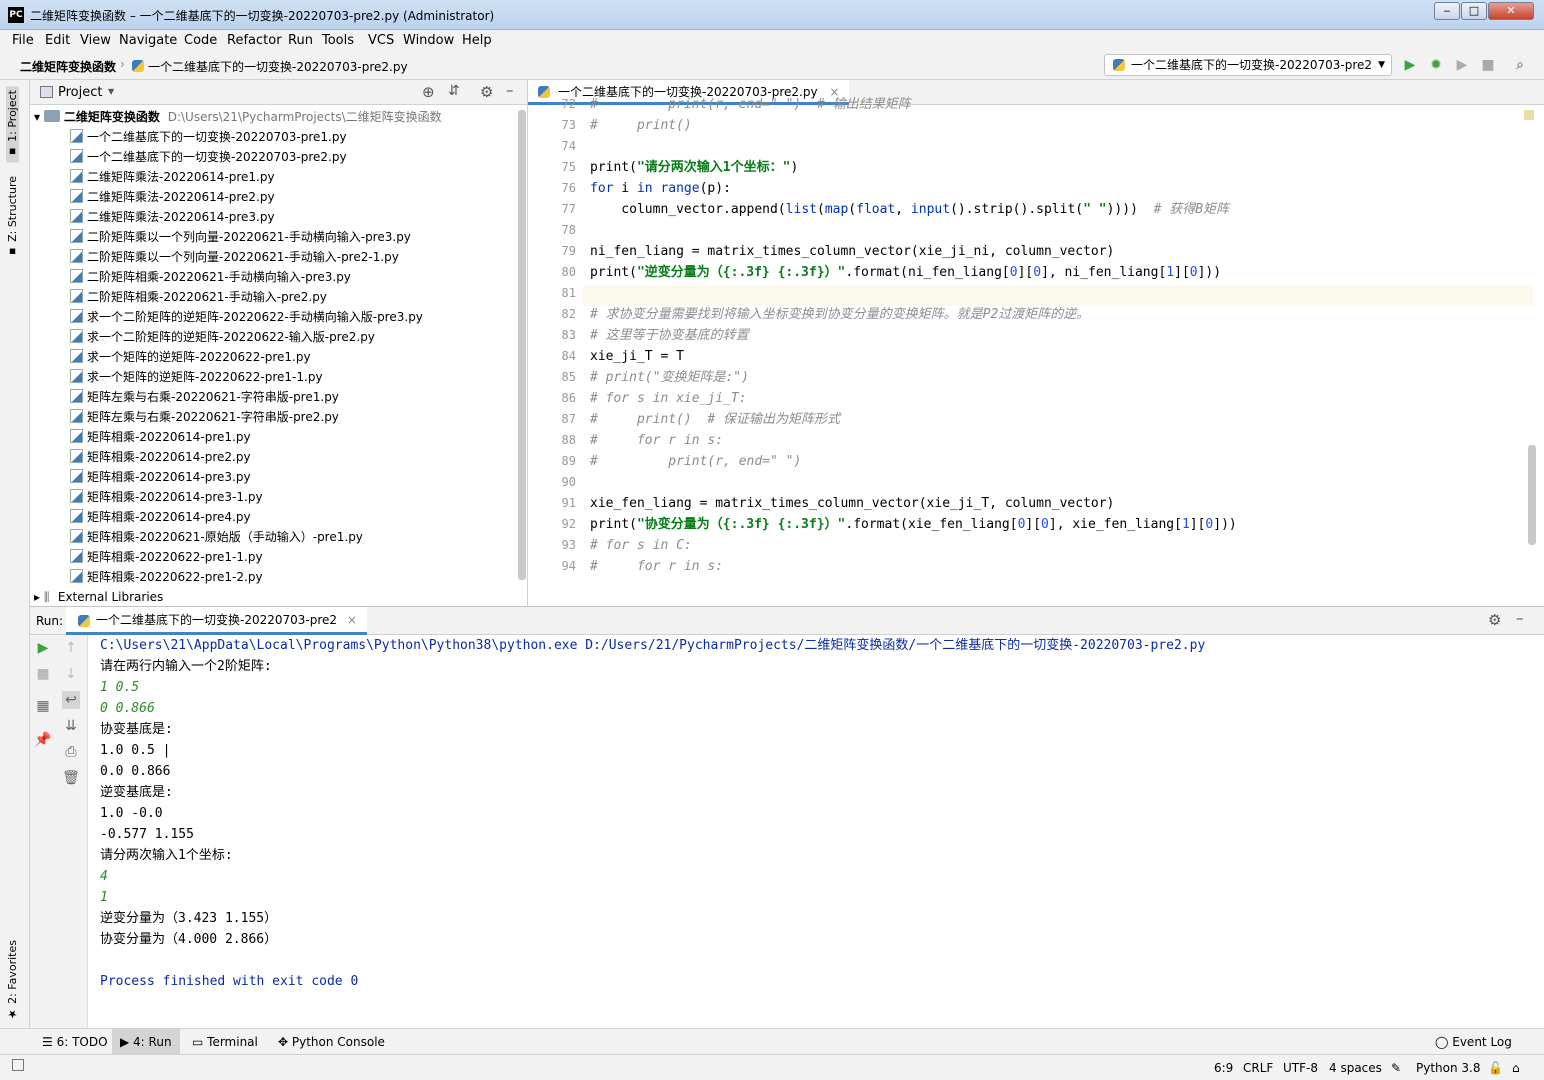  Describe the element at coordinates (1410, 65) in the screenshot. I see `run-icon: ▶` at that location.